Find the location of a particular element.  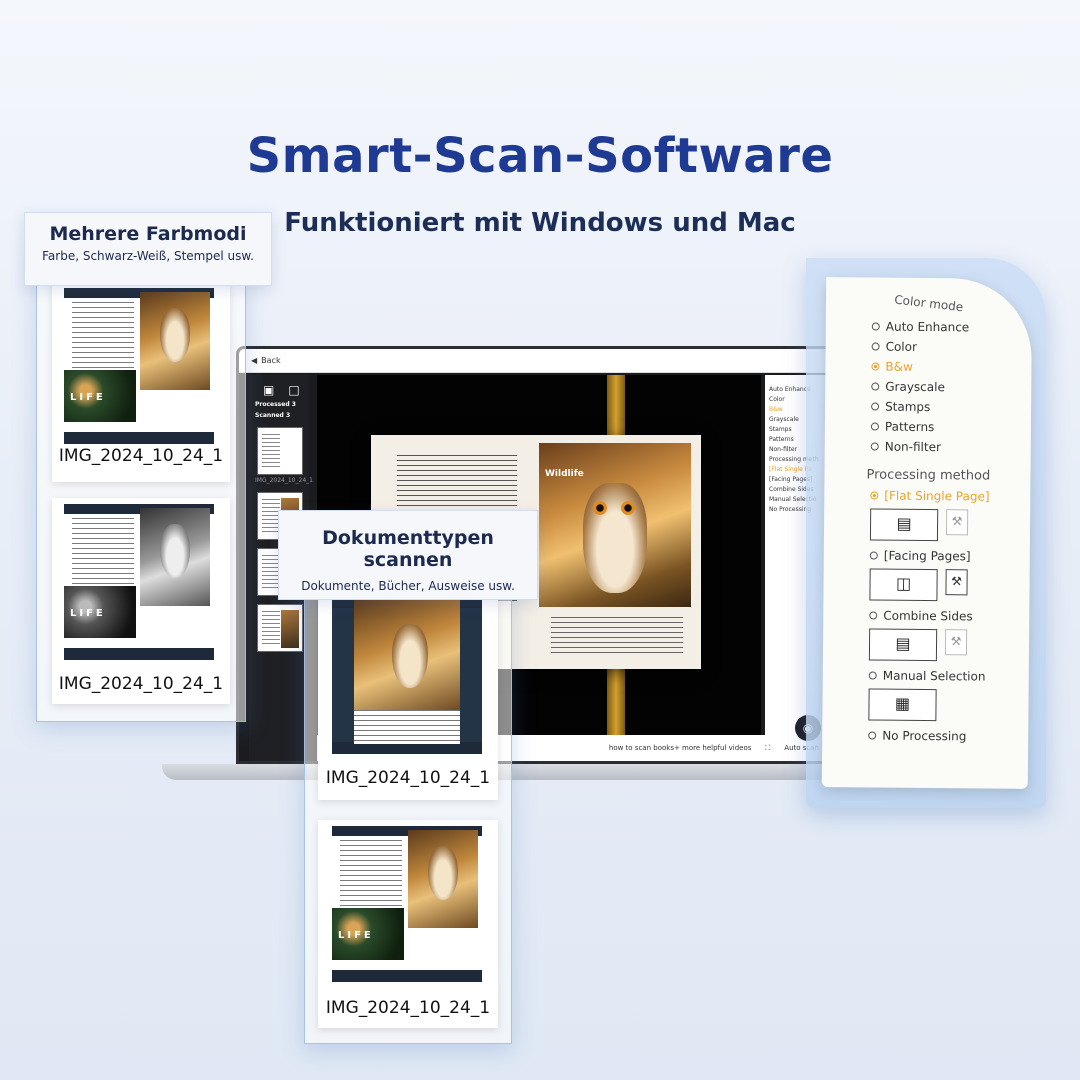

callout-title: Dokumenttypen scannen is located at coordinates (408, 549).